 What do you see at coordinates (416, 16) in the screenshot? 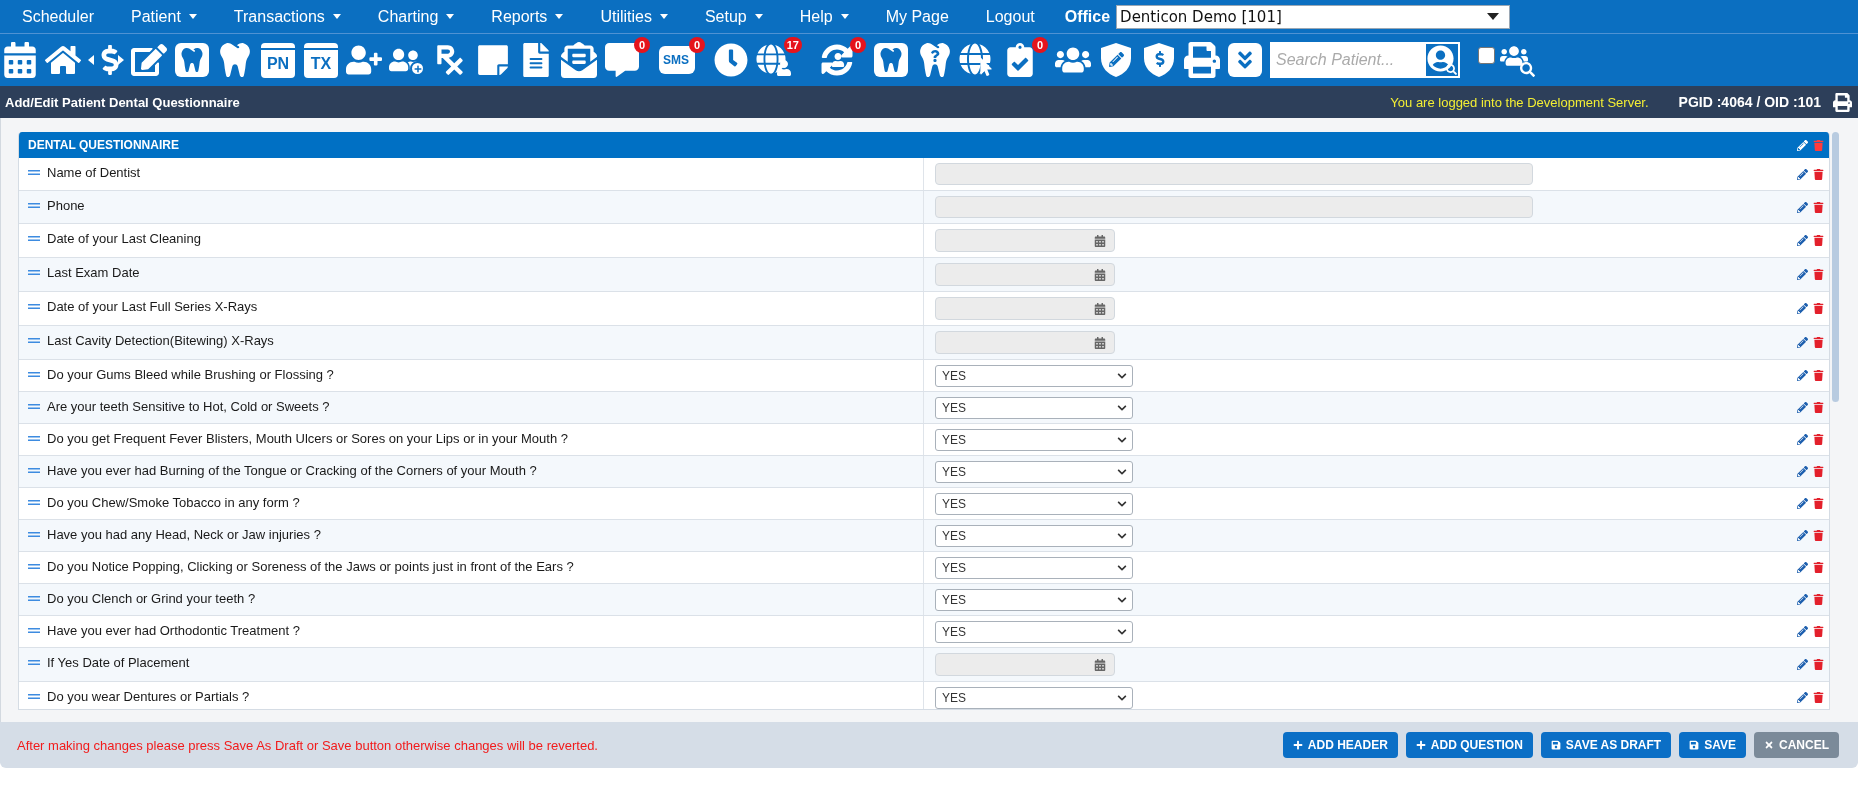
I see `menu-item: Charting` at bounding box center [416, 16].